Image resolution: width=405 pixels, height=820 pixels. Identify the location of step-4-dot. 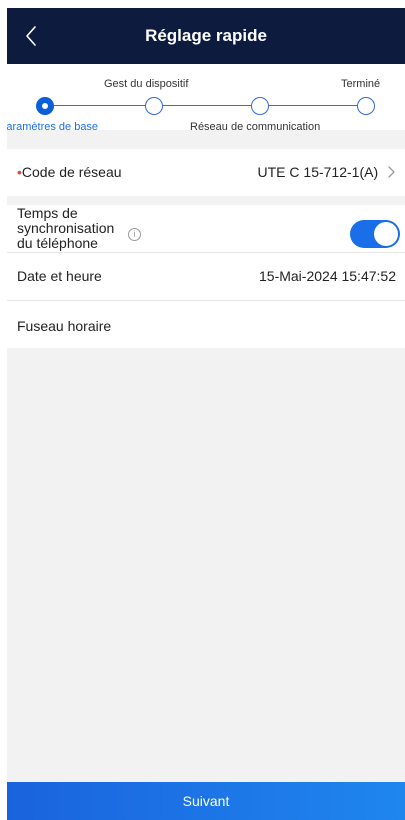
(366, 106).